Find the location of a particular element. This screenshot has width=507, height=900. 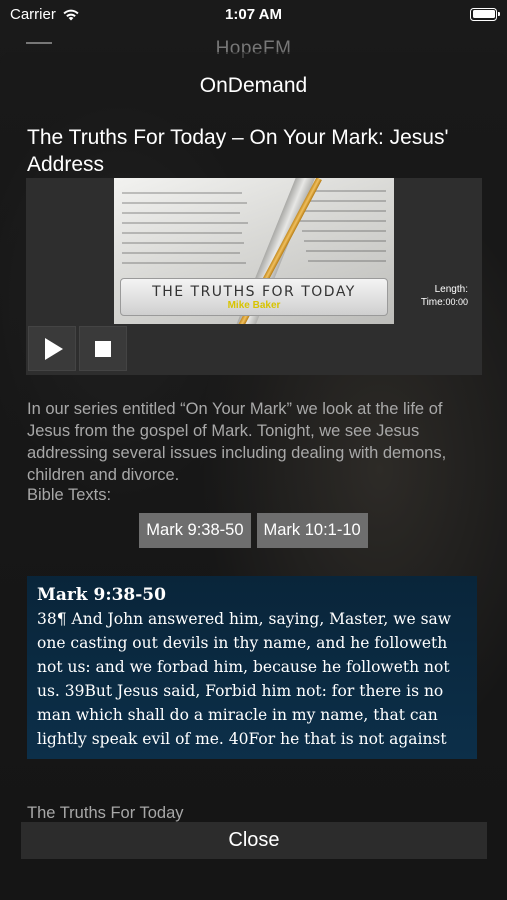

status-time: 1:07 AM is located at coordinates (253, 14).